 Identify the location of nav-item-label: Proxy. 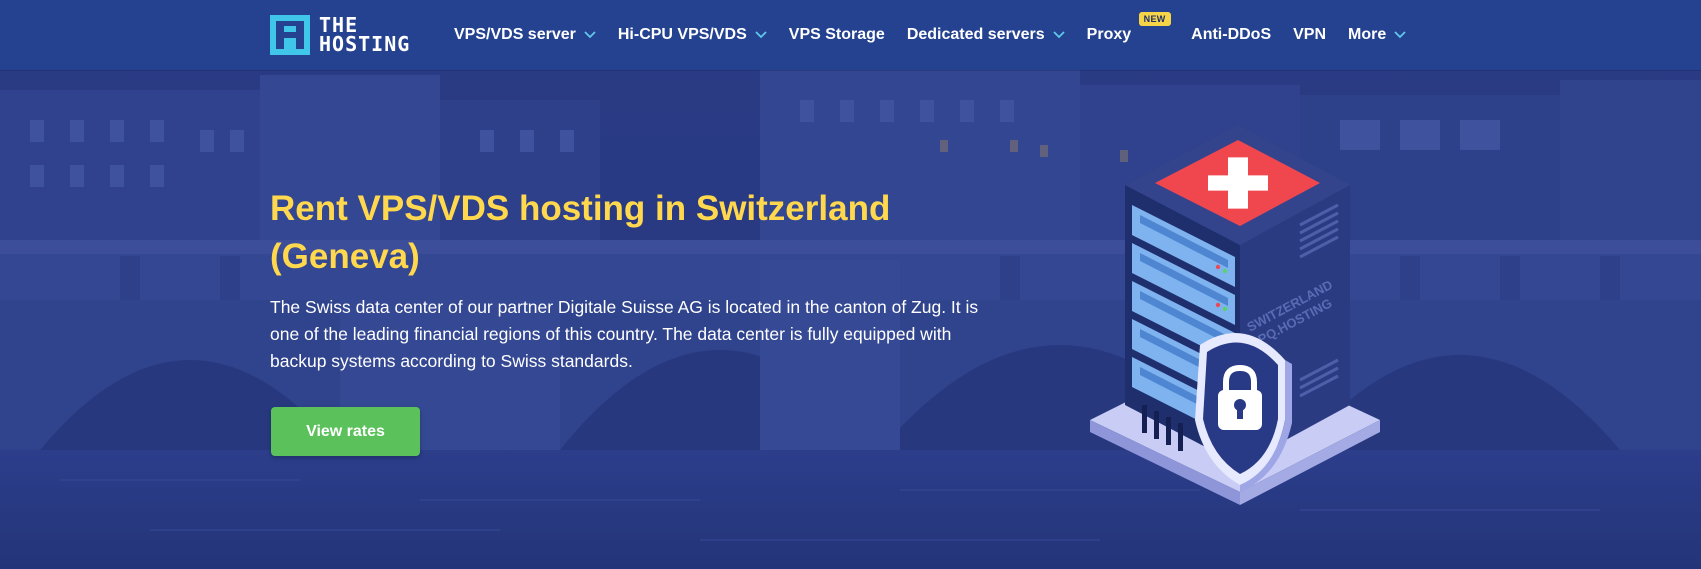
(1109, 34).